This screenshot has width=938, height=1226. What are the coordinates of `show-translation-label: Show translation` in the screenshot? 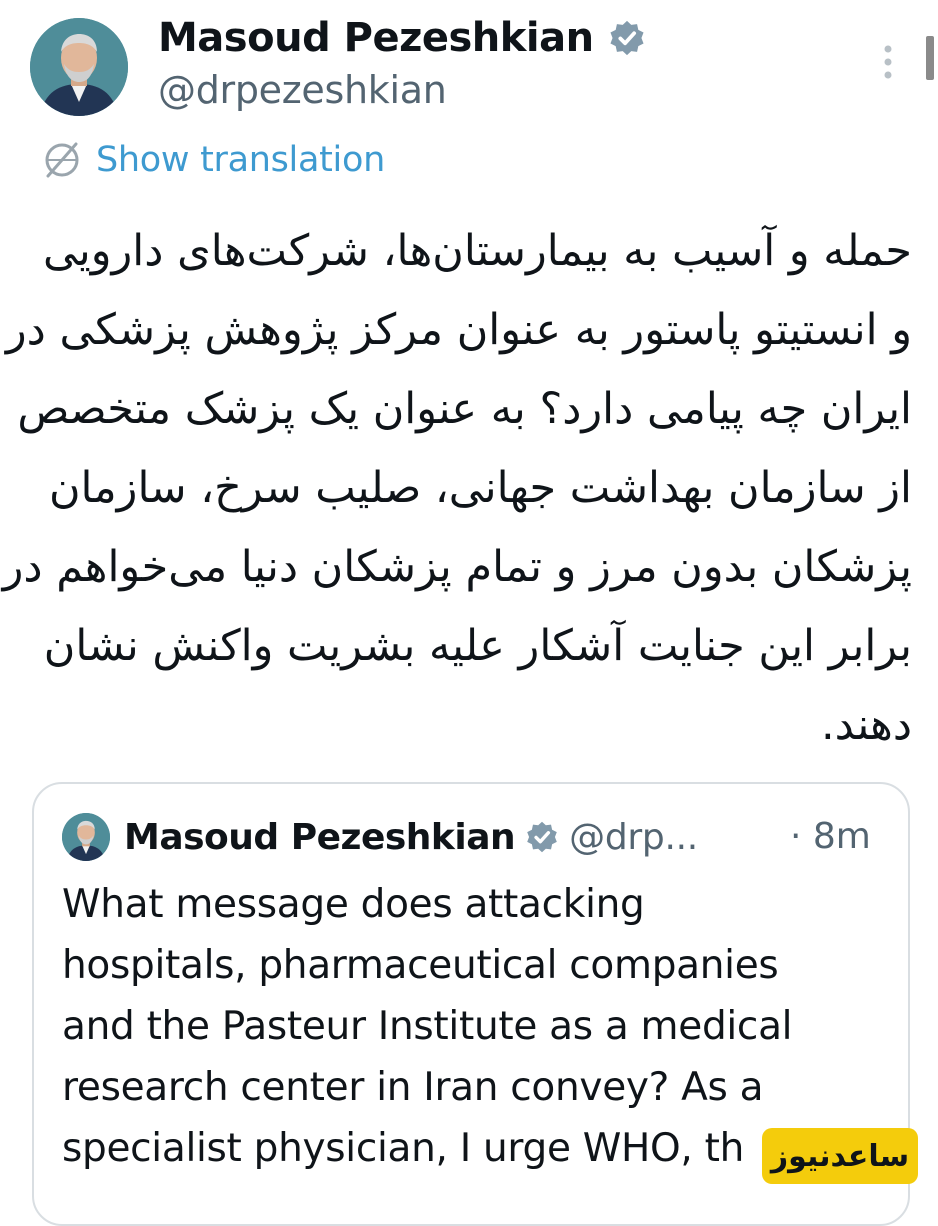 It's located at (240, 160).